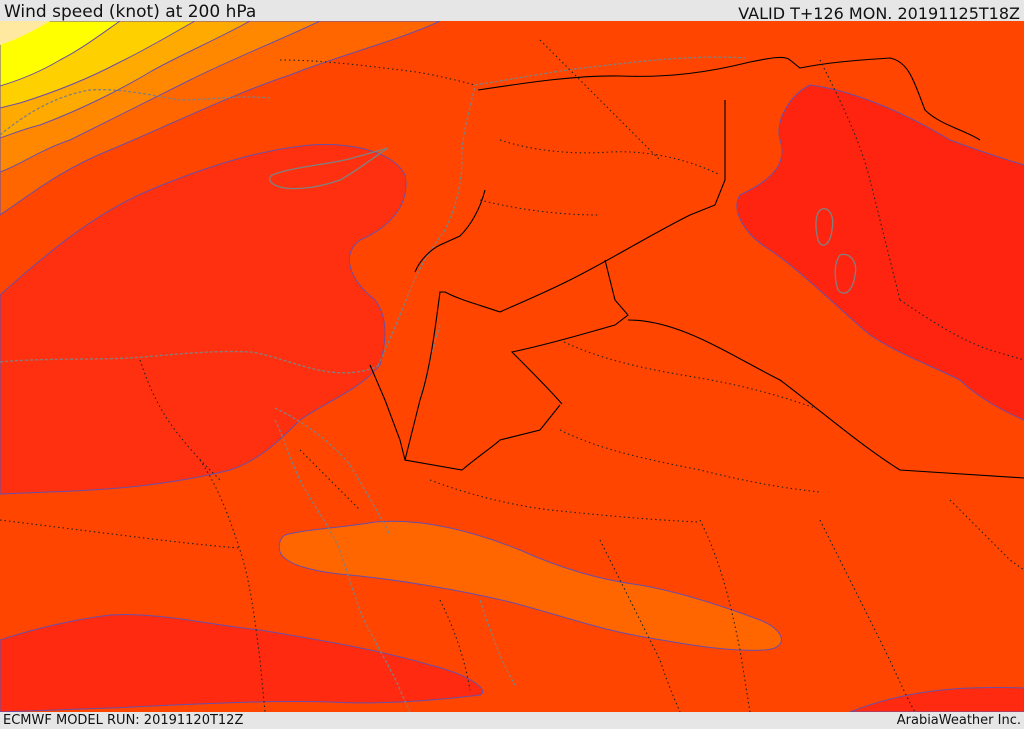 Image resolution: width=1024 pixels, height=729 pixels. What do you see at coordinates (958, 720) in the screenshot?
I see `credit-label: ArabiaWeather Inc.` at bounding box center [958, 720].